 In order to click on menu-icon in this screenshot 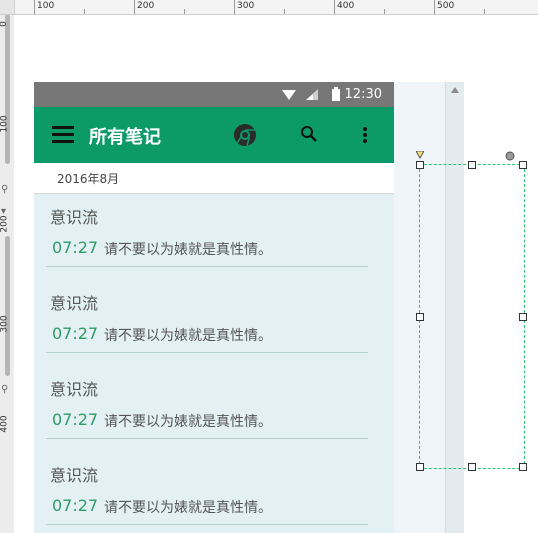, I will do `click(63, 135)`.